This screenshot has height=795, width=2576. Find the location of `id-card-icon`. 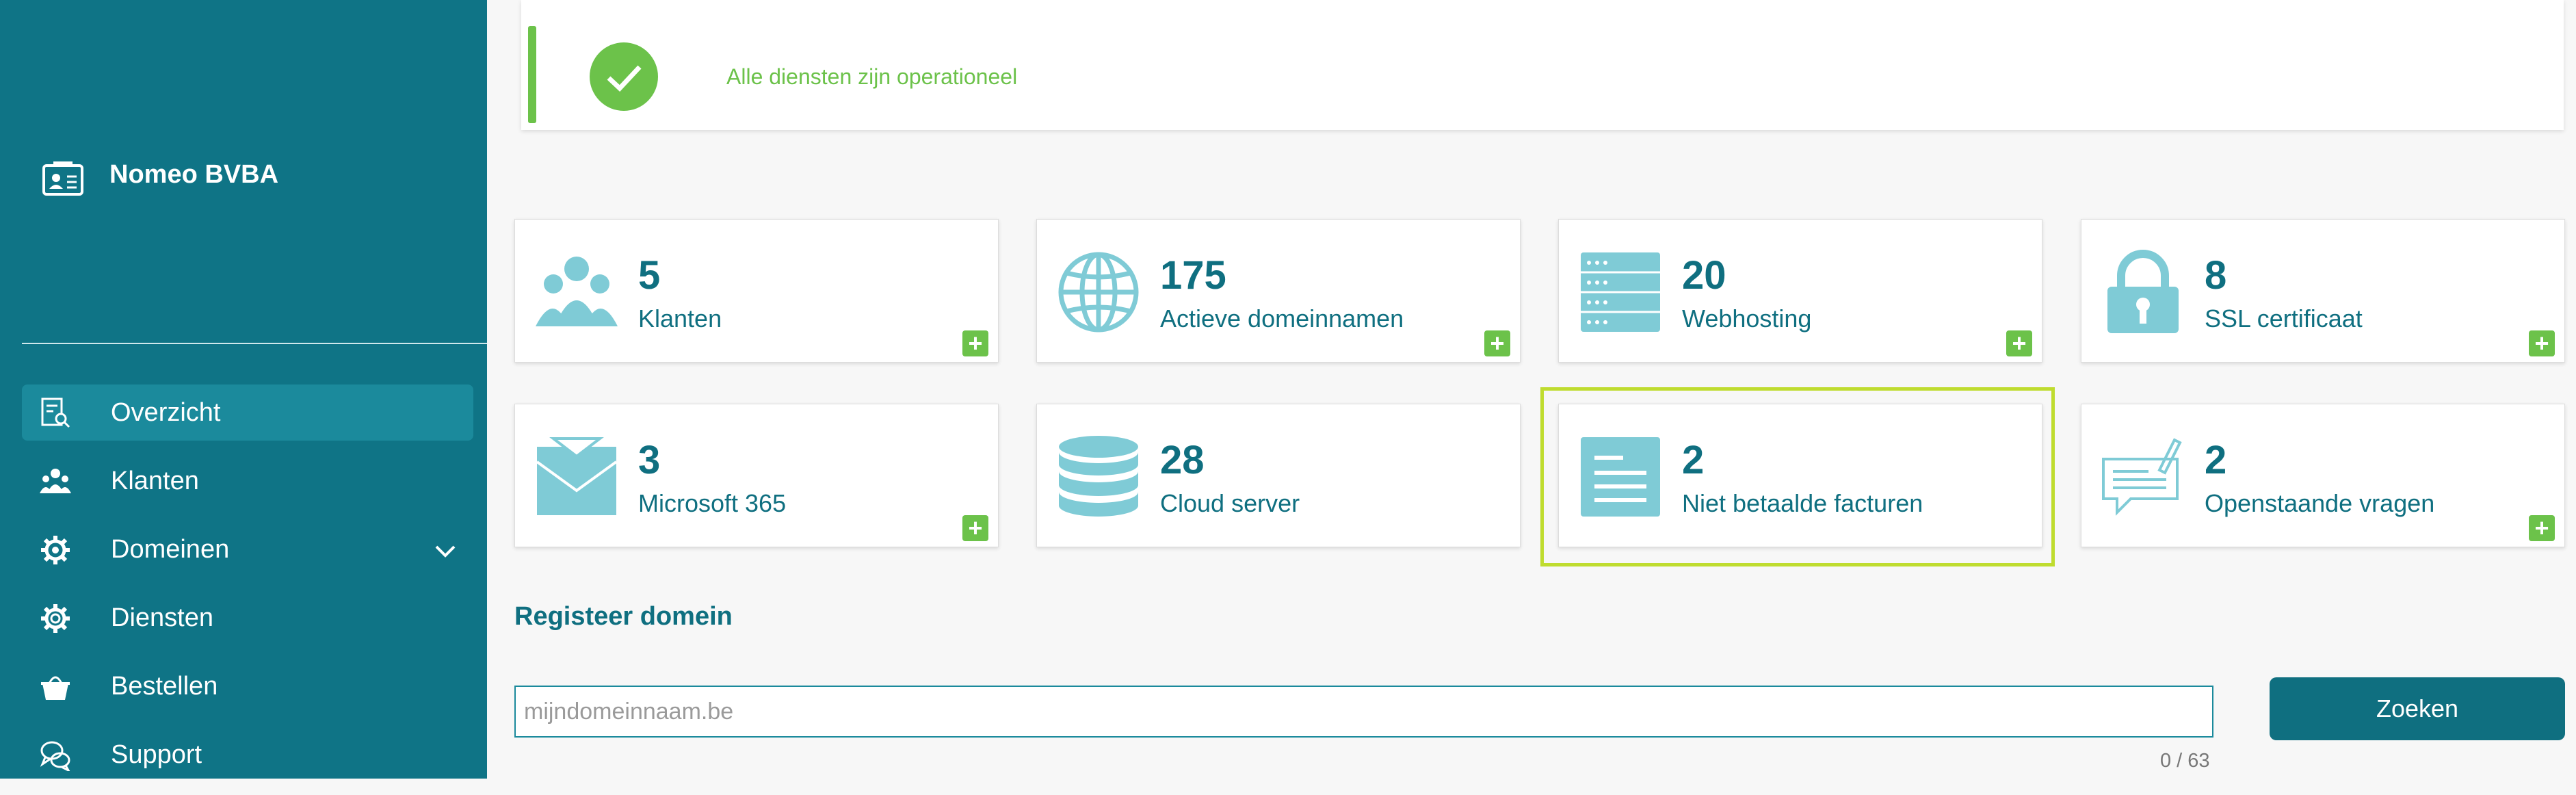

id-card-icon is located at coordinates (62, 178).